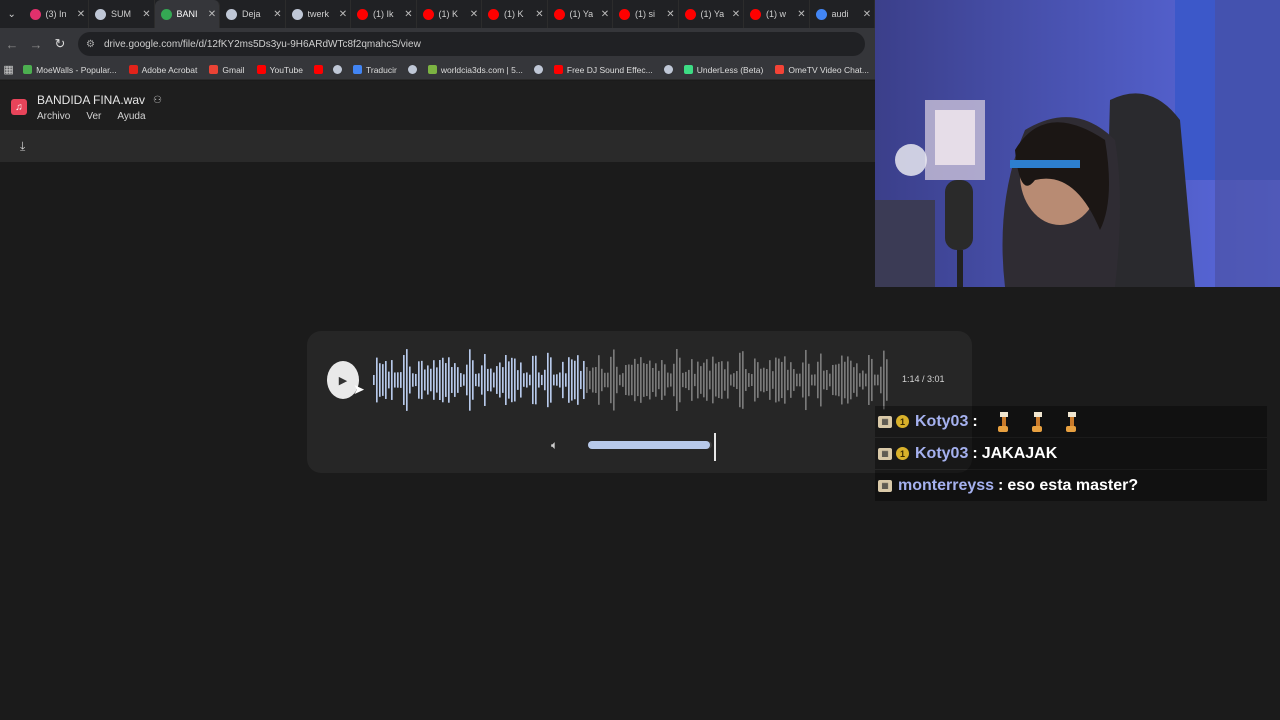 The image size is (1280, 720). I want to click on volume-icon: 🔈︎, so click(554, 445).